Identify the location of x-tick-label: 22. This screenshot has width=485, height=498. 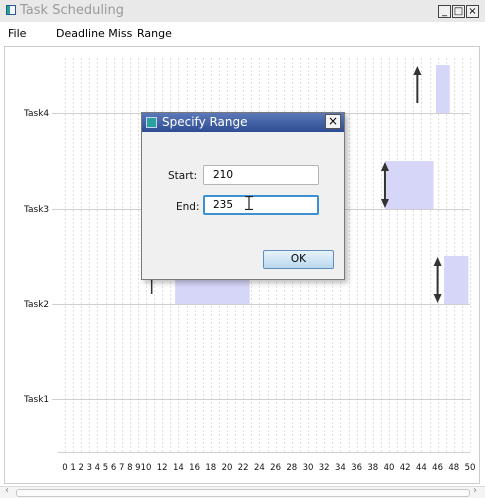
(243, 468).